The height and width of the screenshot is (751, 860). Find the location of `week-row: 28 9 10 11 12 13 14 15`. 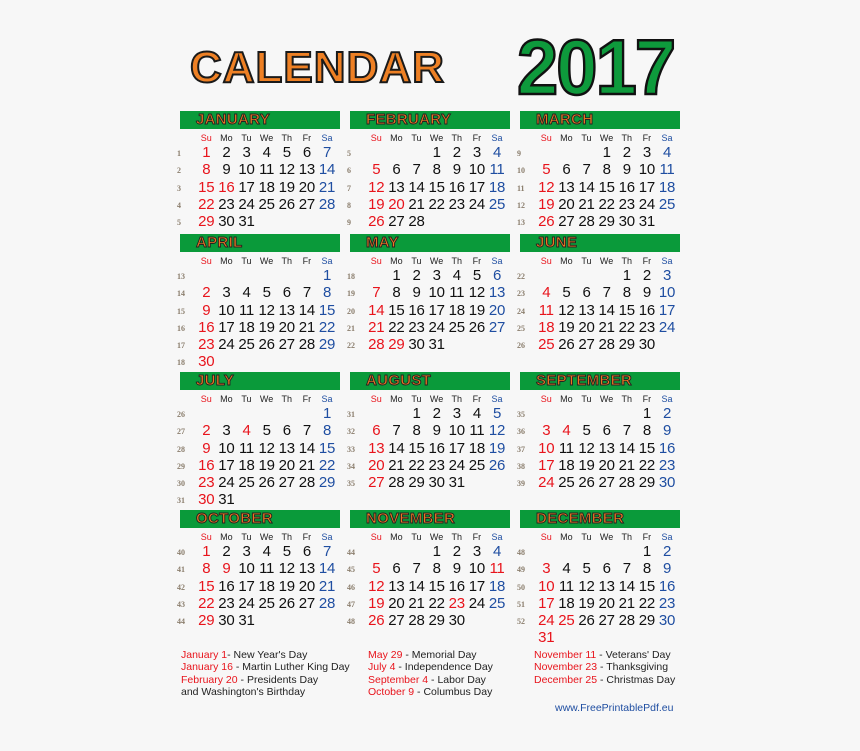

week-row: 28 9 10 11 12 13 14 15 is located at coordinates (256, 448).